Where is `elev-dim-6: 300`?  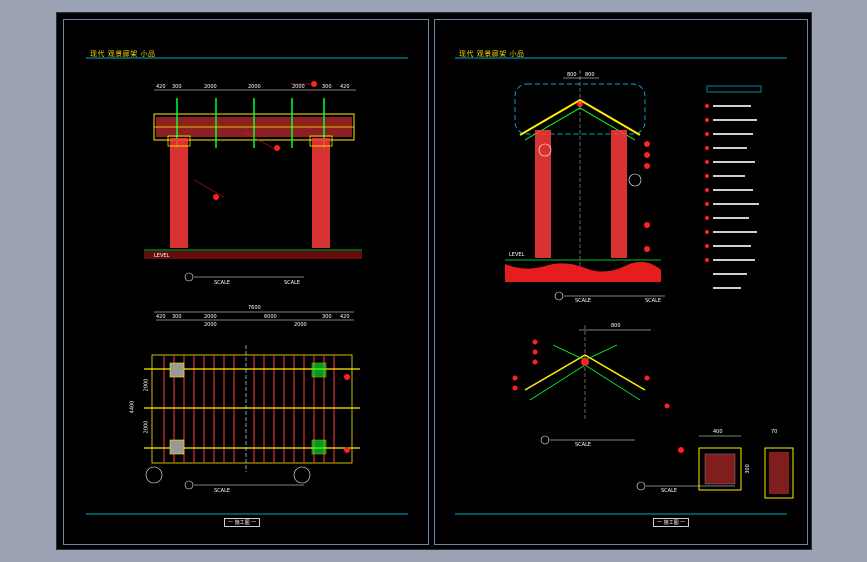
elev-dim-6: 300 is located at coordinates (327, 87).